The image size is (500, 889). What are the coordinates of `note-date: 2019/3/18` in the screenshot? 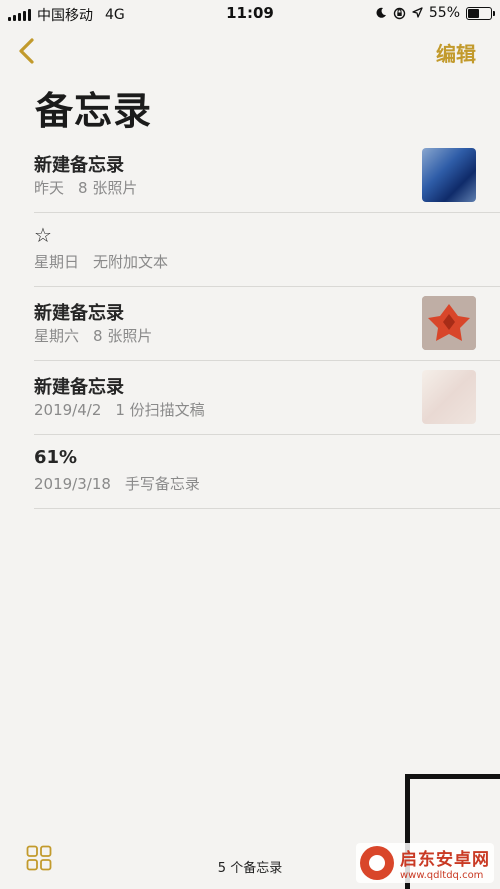 It's located at (72, 484).